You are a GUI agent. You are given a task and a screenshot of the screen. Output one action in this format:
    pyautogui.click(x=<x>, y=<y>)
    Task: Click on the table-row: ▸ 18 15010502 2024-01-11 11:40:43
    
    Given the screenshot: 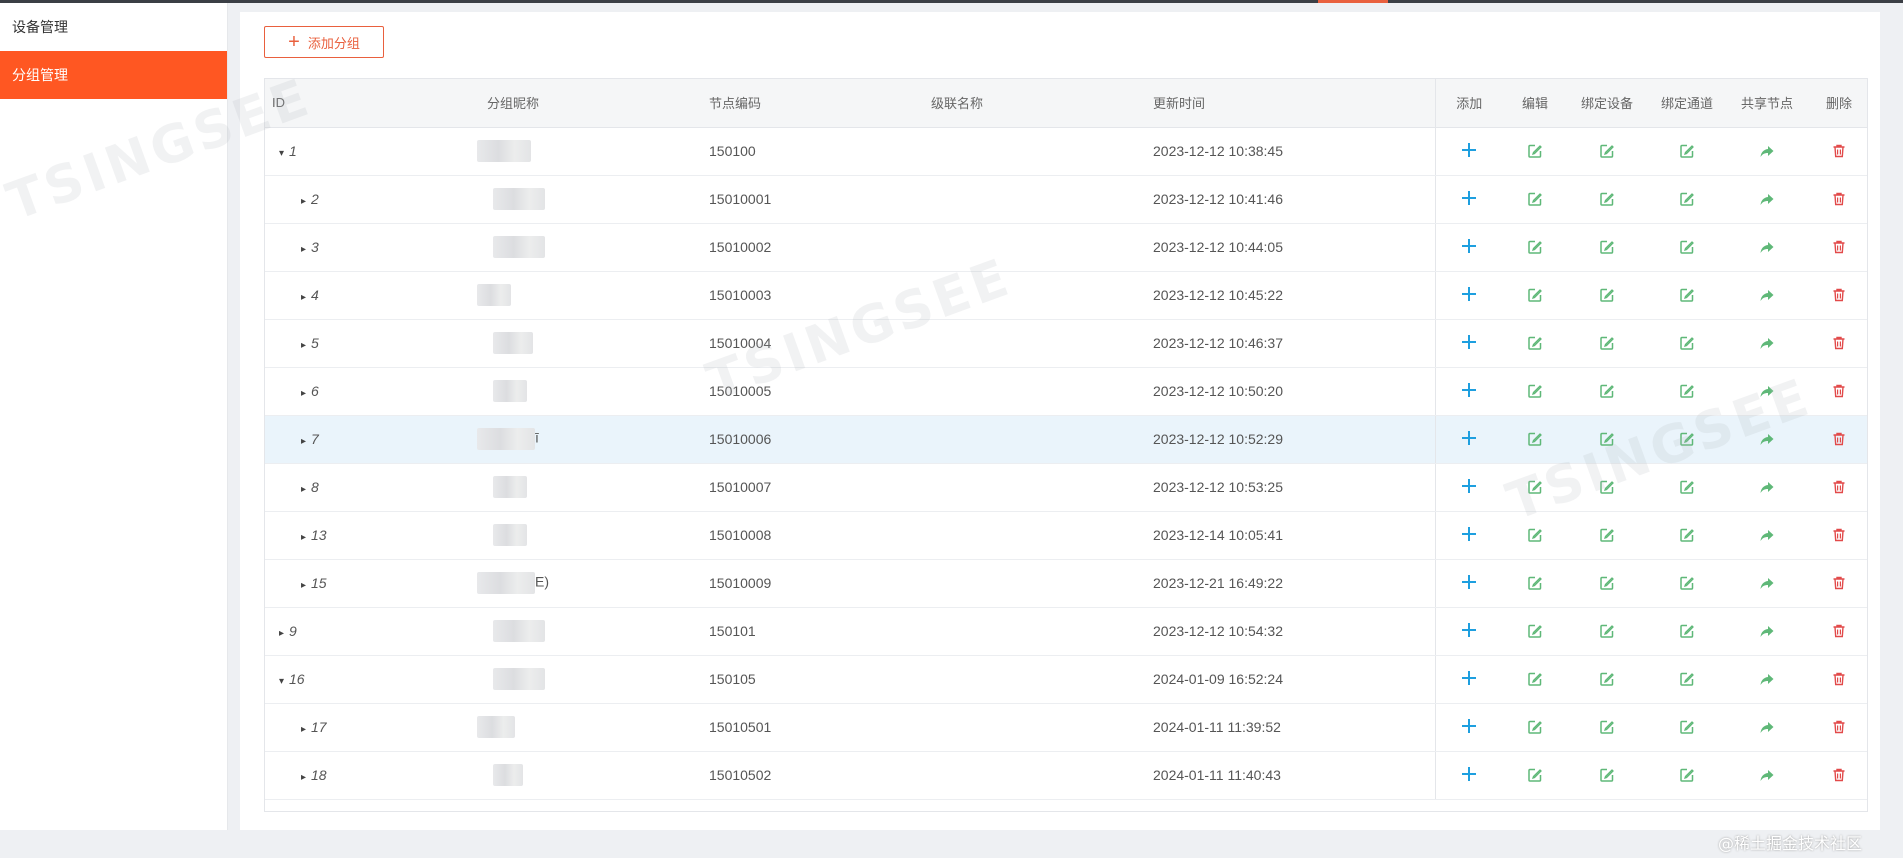 What is the action you would take?
    pyautogui.click(x=1066, y=775)
    